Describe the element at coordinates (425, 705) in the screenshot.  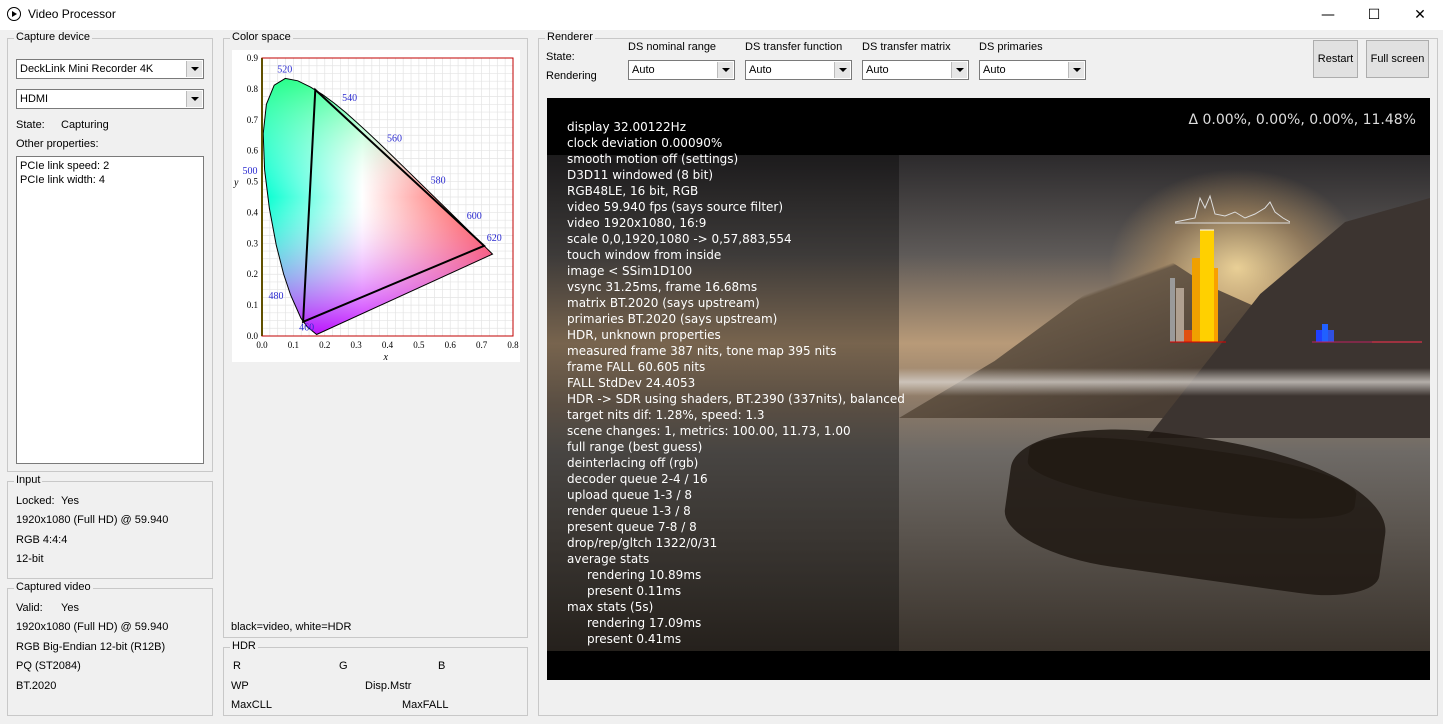
I see `hdr-maxfall-label: MaxFALL` at that location.